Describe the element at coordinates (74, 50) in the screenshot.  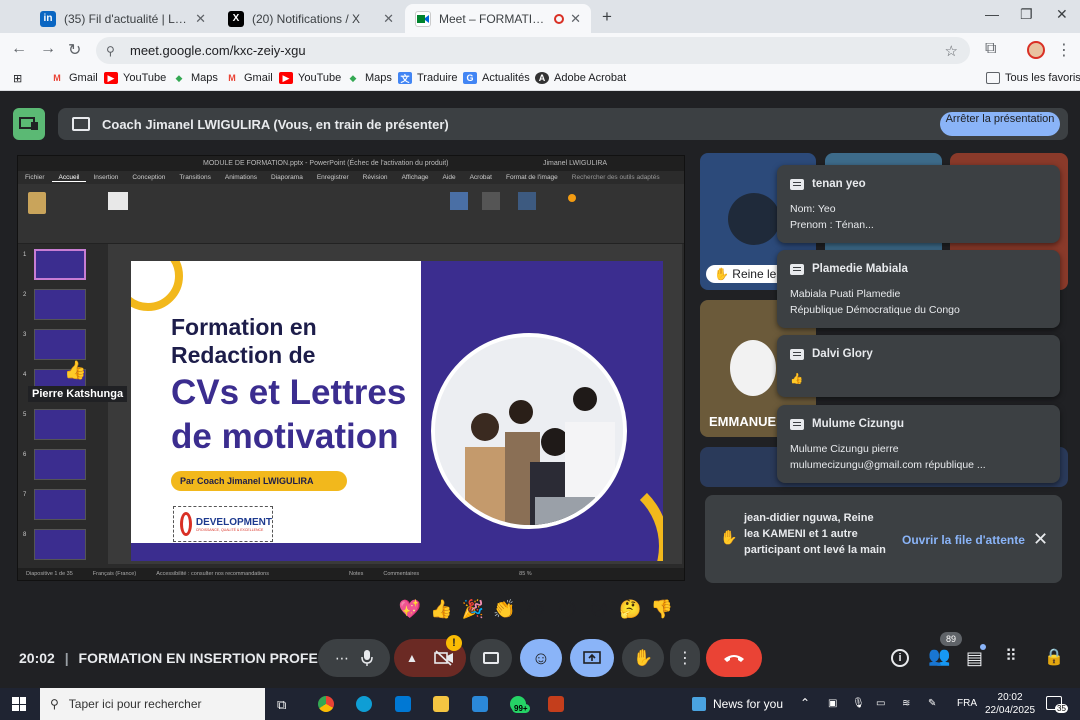
I see `reload-icon: ↻` at that location.